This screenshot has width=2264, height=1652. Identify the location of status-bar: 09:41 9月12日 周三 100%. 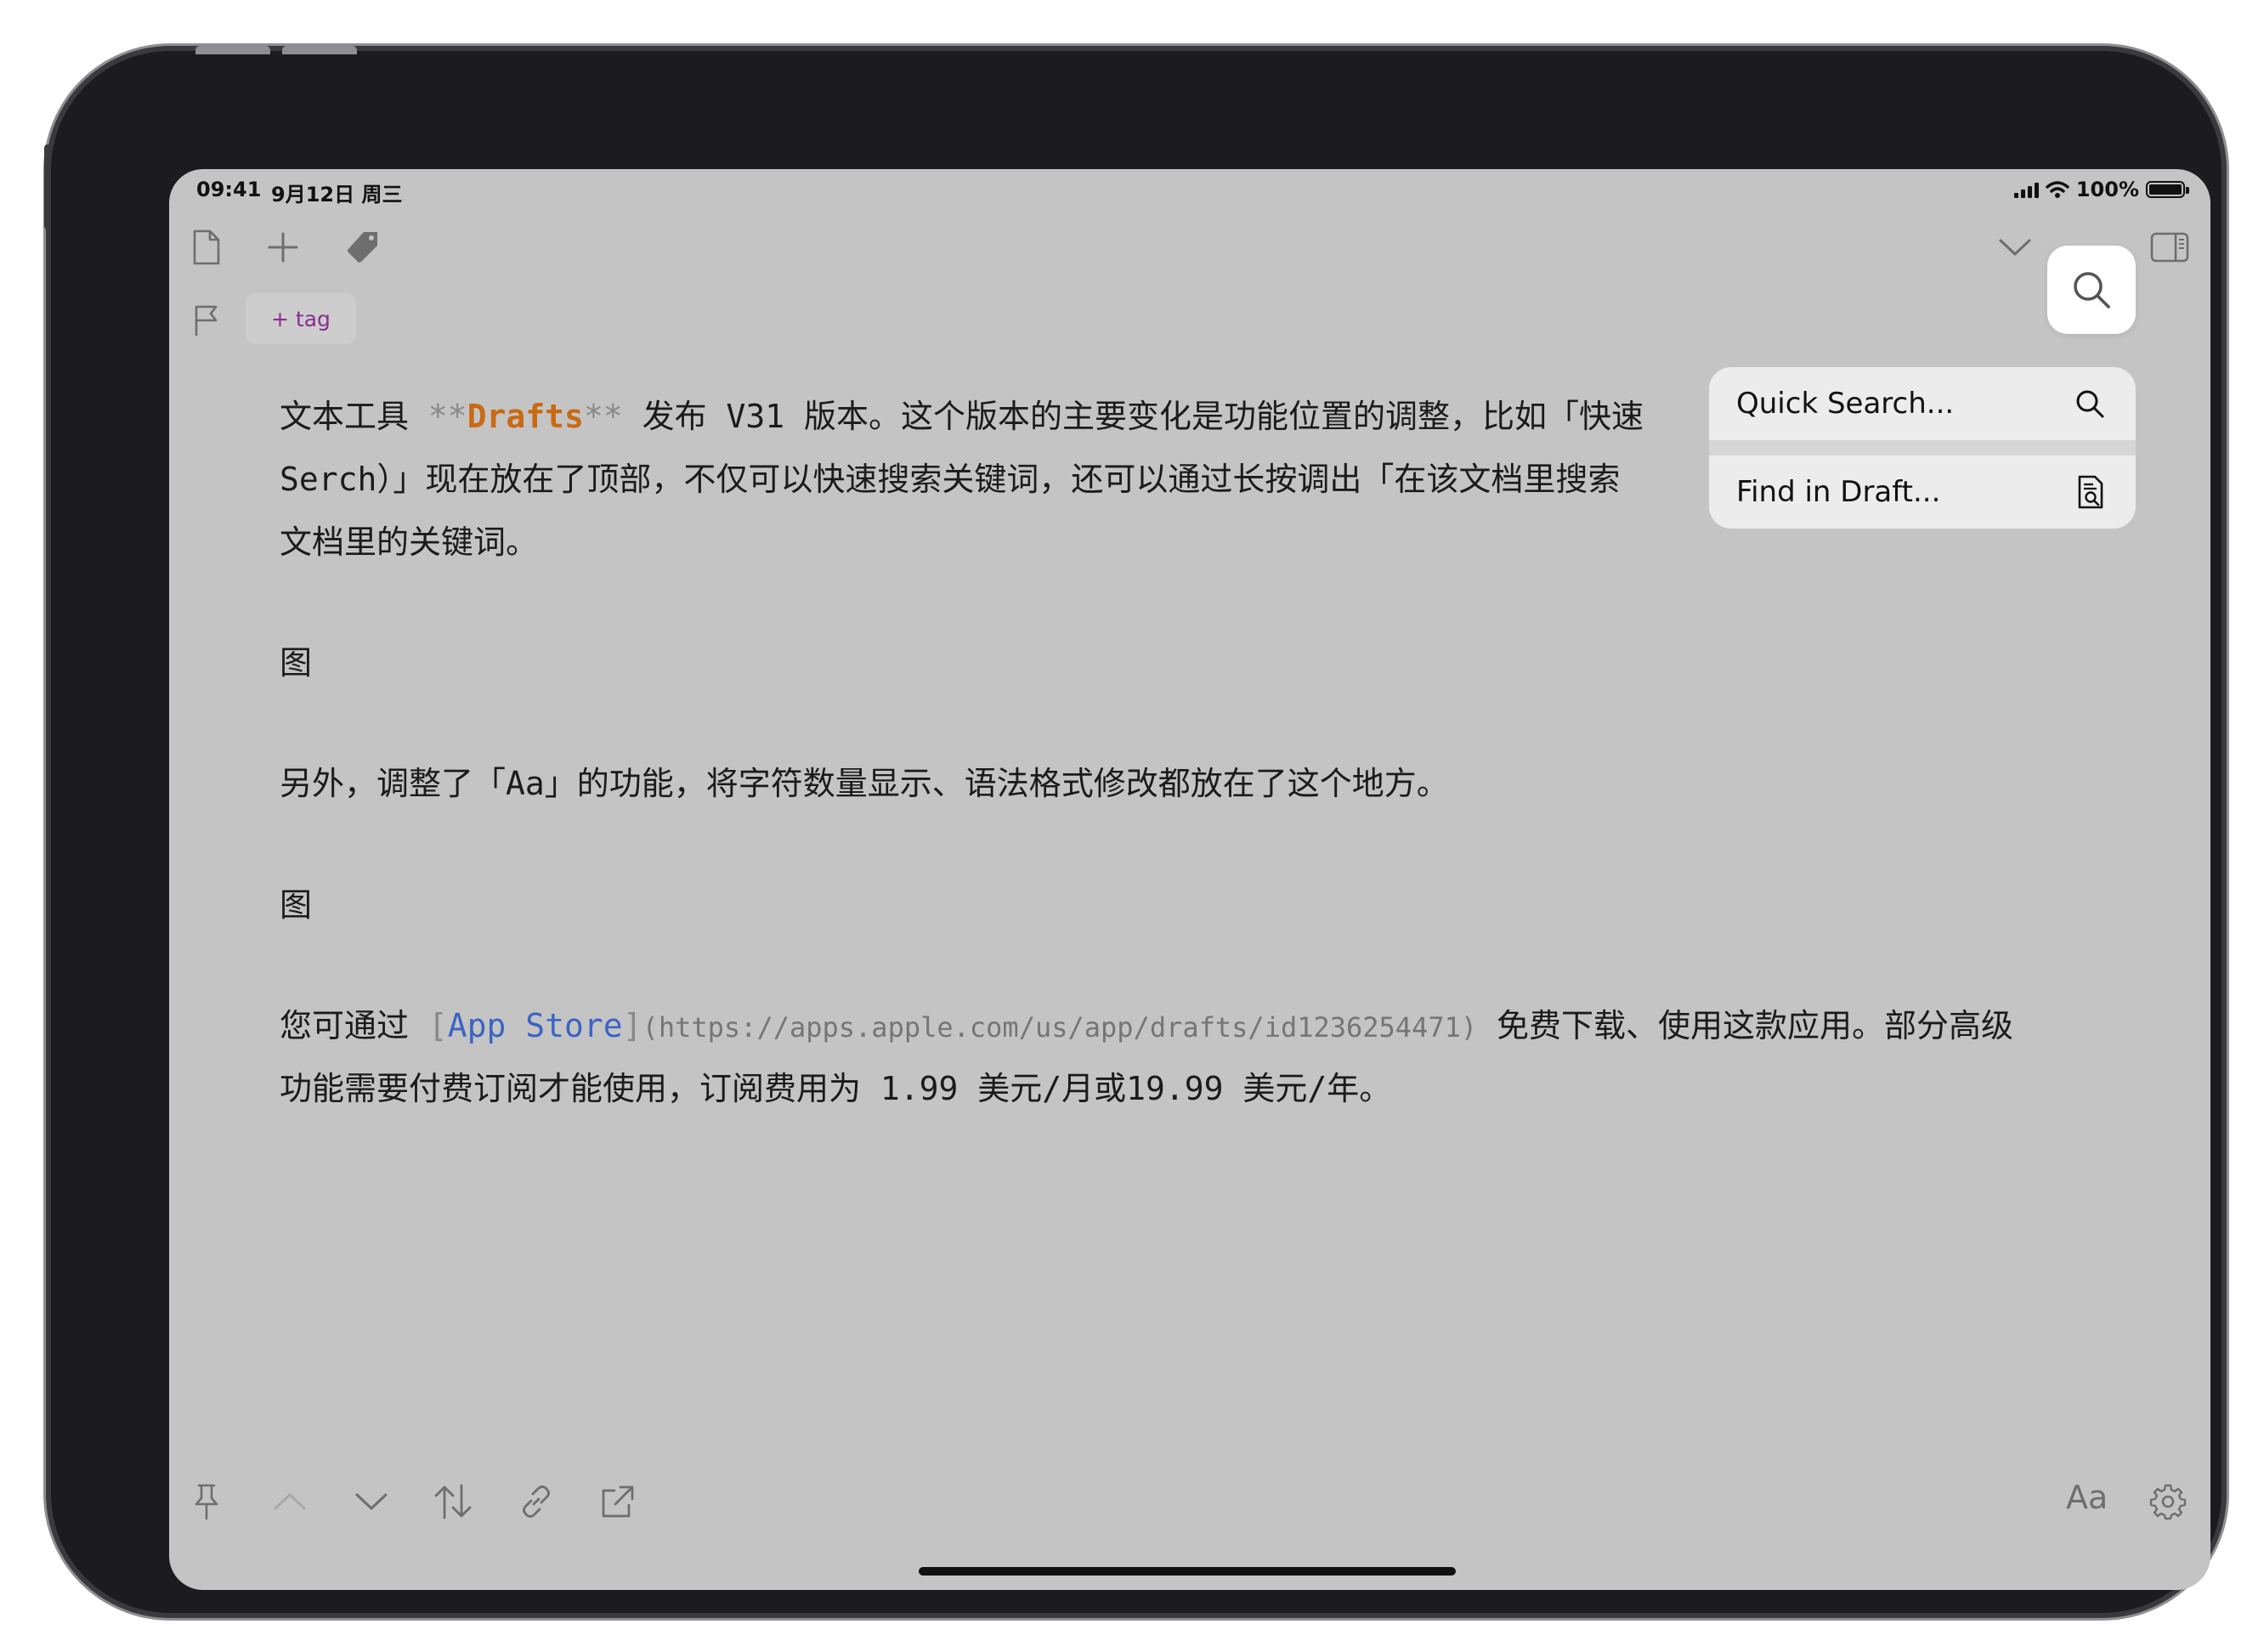
(1189, 190).